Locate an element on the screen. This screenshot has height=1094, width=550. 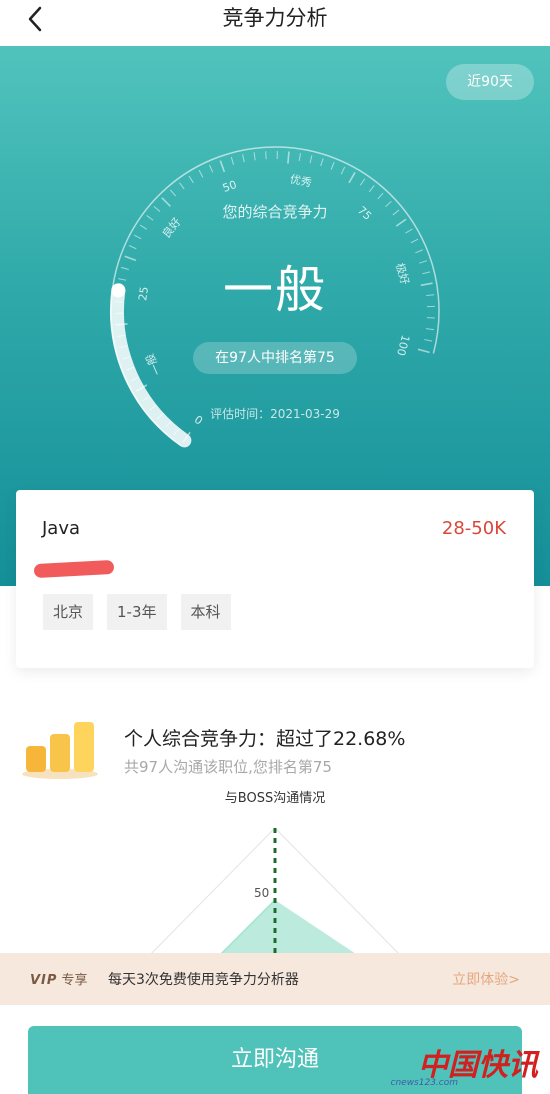
vip-text: 每天3次免费使用竞争力分析器 is located at coordinates (203, 980).